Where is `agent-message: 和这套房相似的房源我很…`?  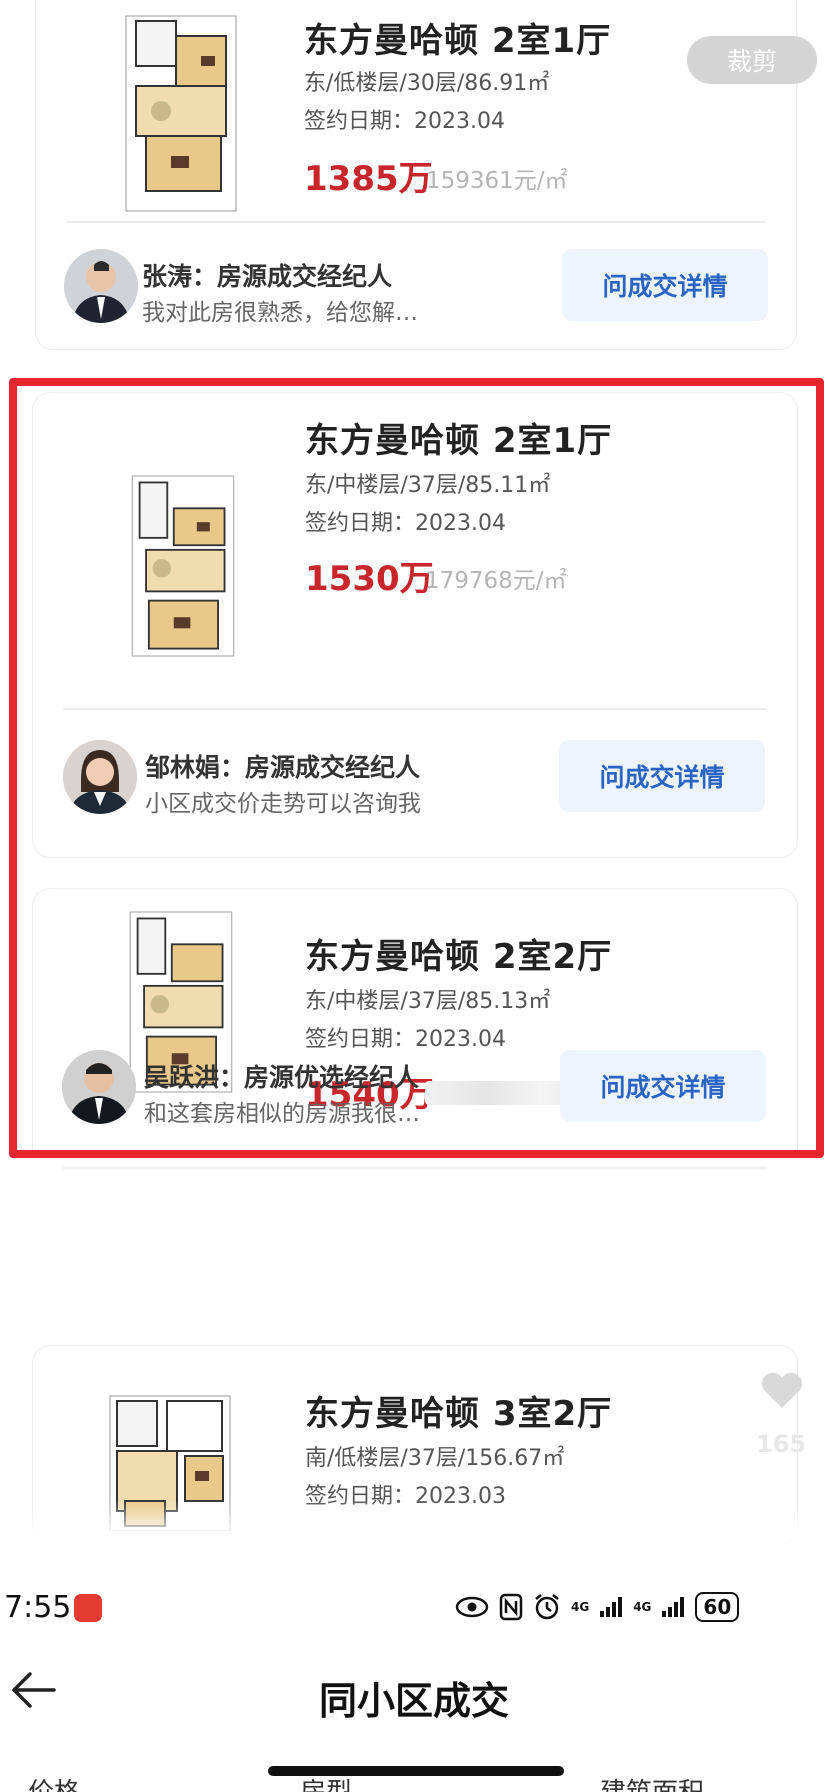
agent-message: 和这套房相似的房源我很… is located at coordinates (282, 1114).